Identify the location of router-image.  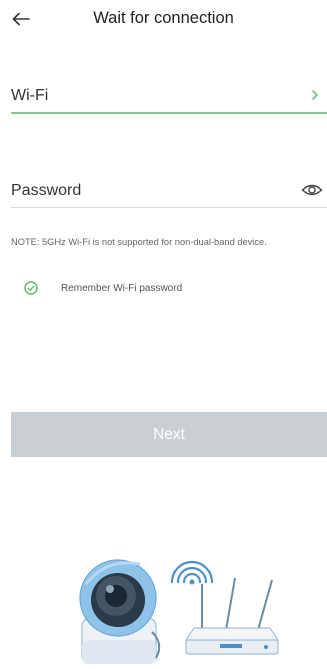
(232, 616).